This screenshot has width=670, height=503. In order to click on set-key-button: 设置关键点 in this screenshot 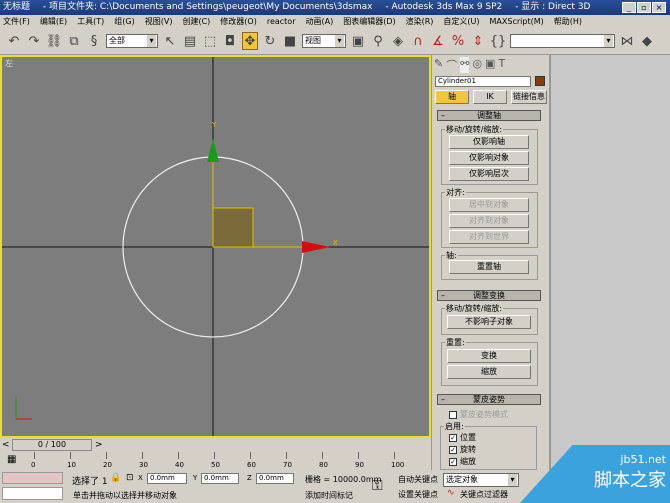, I will do `click(418, 494)`.